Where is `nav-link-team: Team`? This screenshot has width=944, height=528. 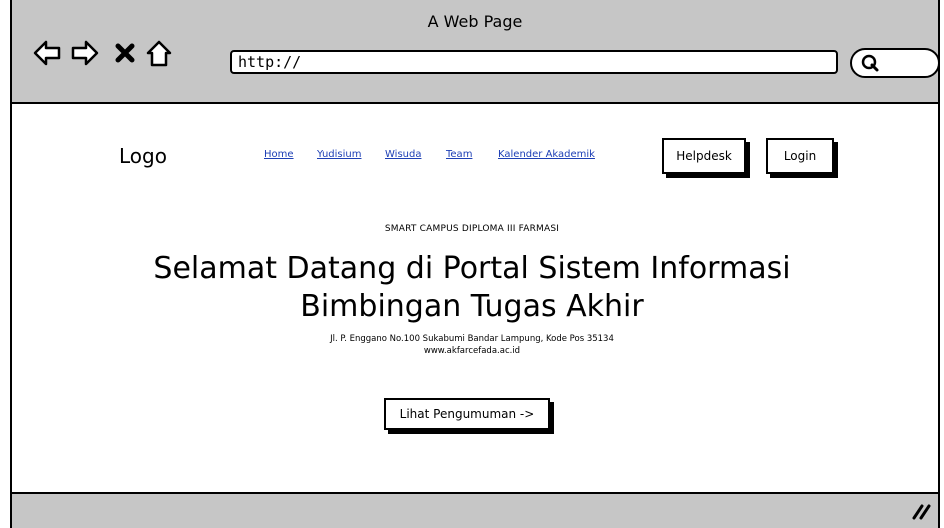
nav-link-team: Team is located at coordinates (459, 154).